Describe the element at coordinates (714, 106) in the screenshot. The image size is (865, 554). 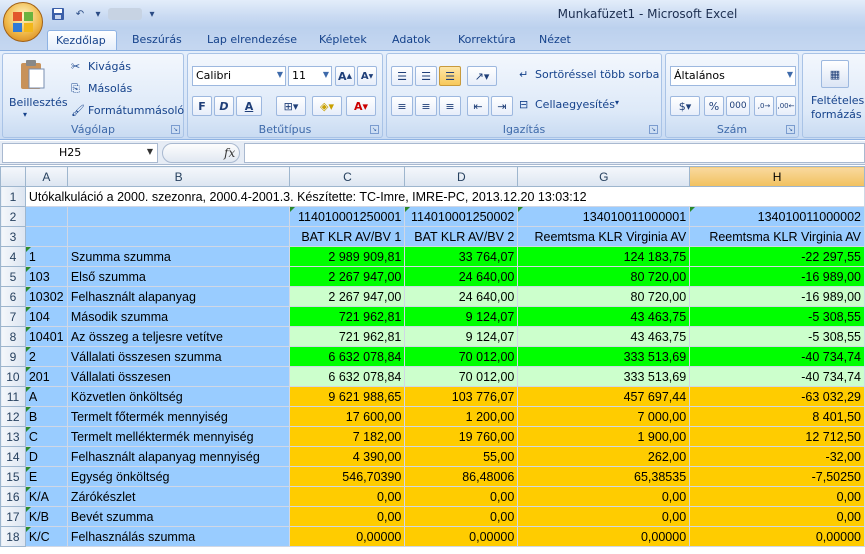
I see `percent-button: %` at that location.